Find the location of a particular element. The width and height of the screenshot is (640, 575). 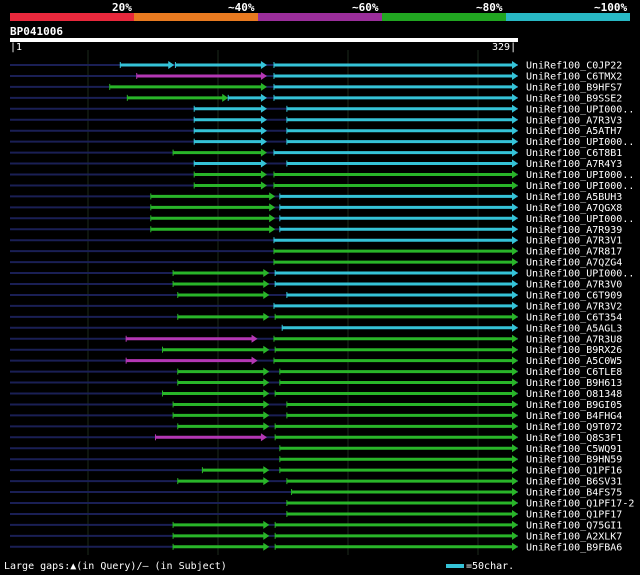

hit-row: UniRef100_B4FS75 is located at coordinates (316, 493).